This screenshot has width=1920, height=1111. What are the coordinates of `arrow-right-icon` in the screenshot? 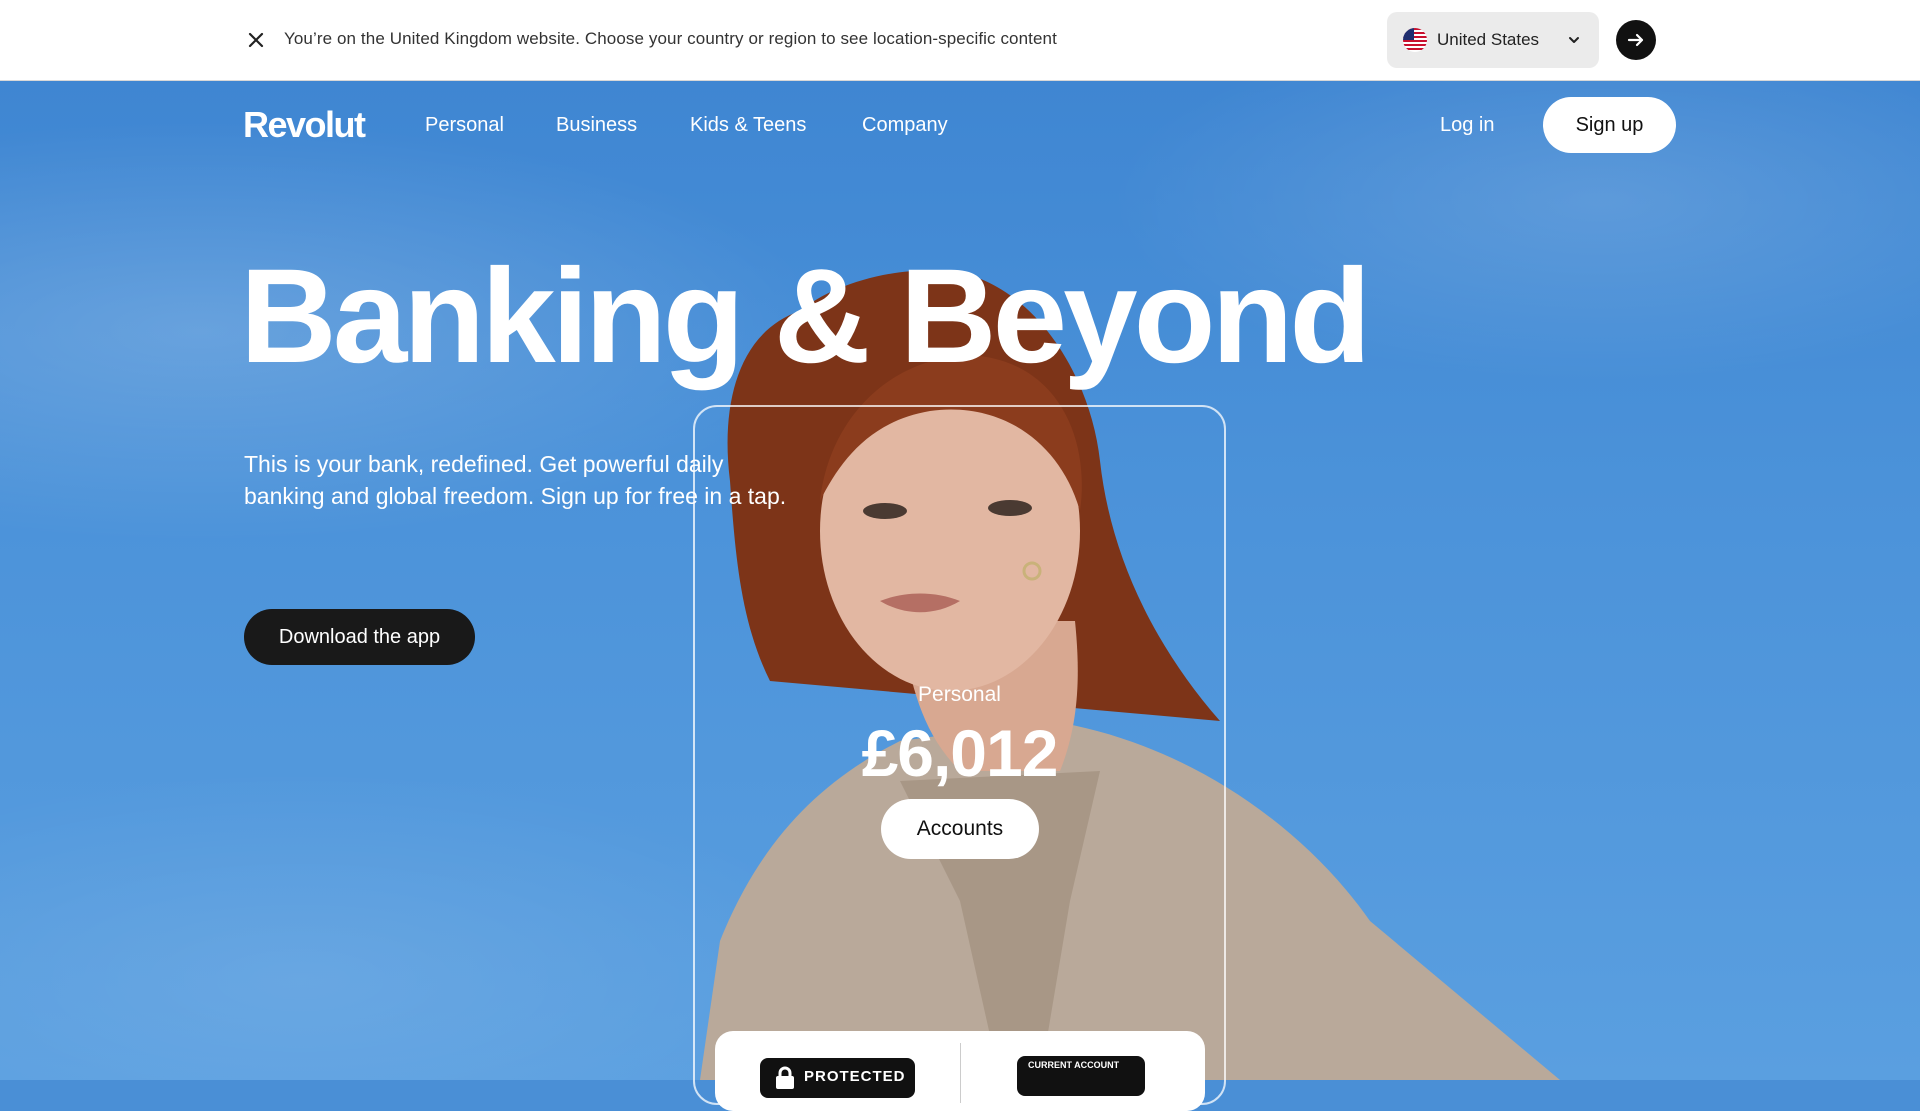 It's located at (1635, 40).